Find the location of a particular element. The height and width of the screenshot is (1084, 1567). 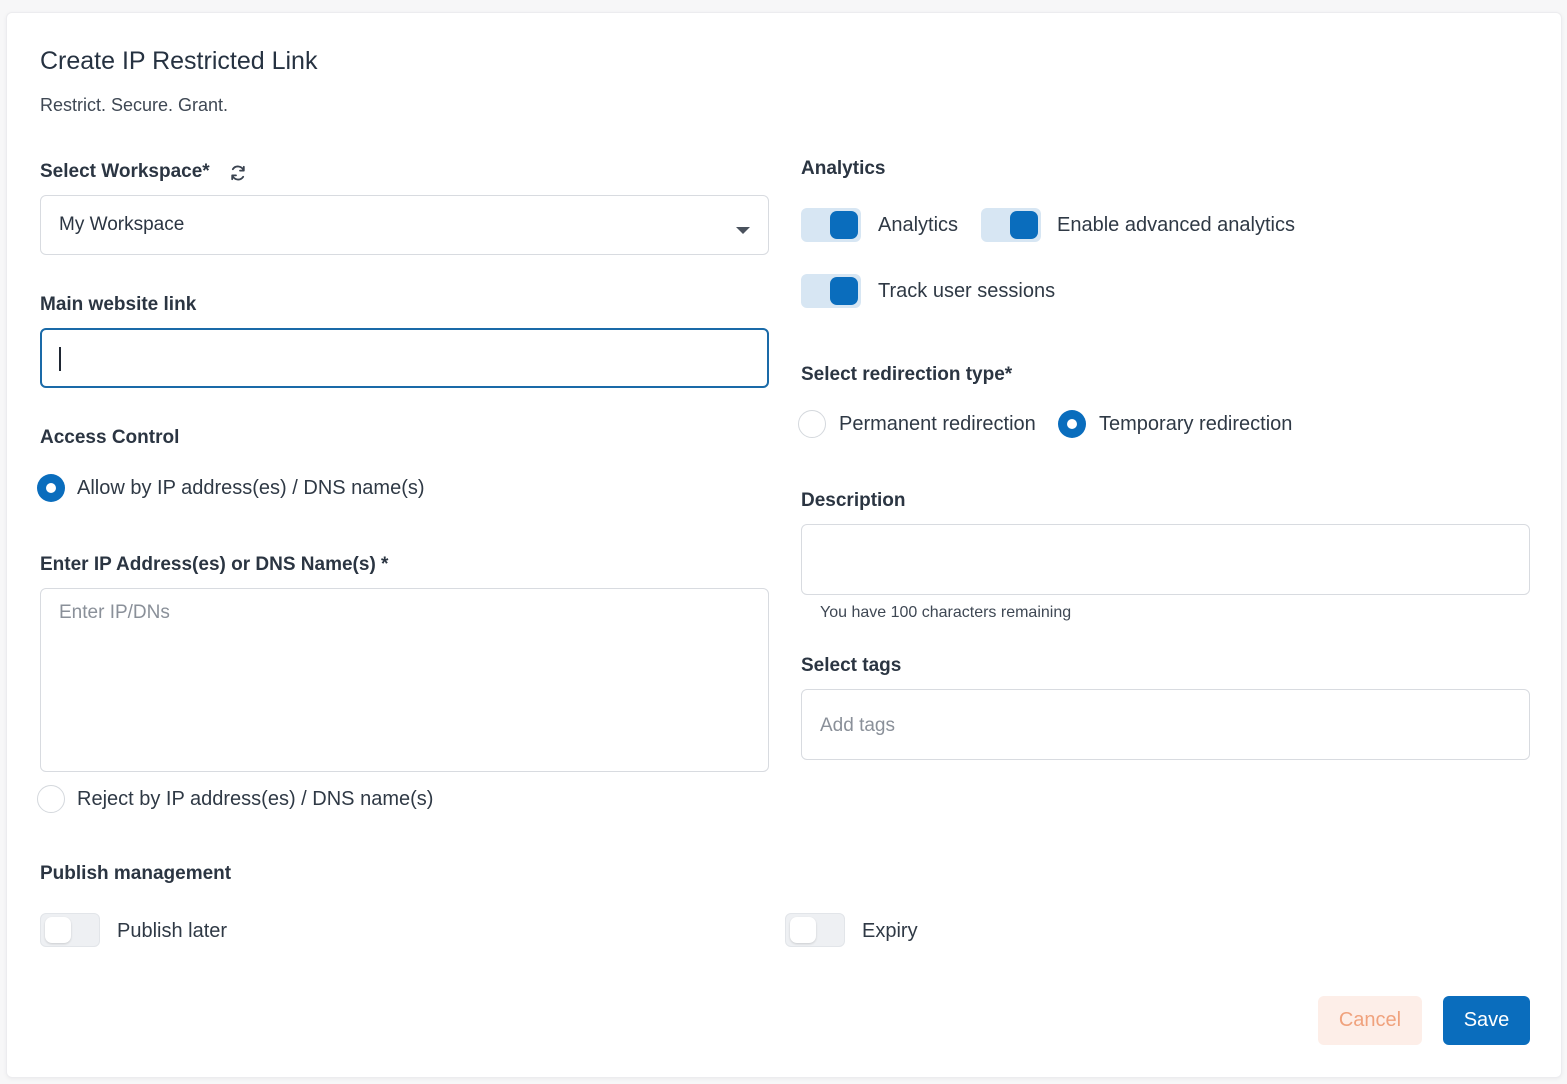

publish-management-label: Publish management is located at coordinates (136, 873).